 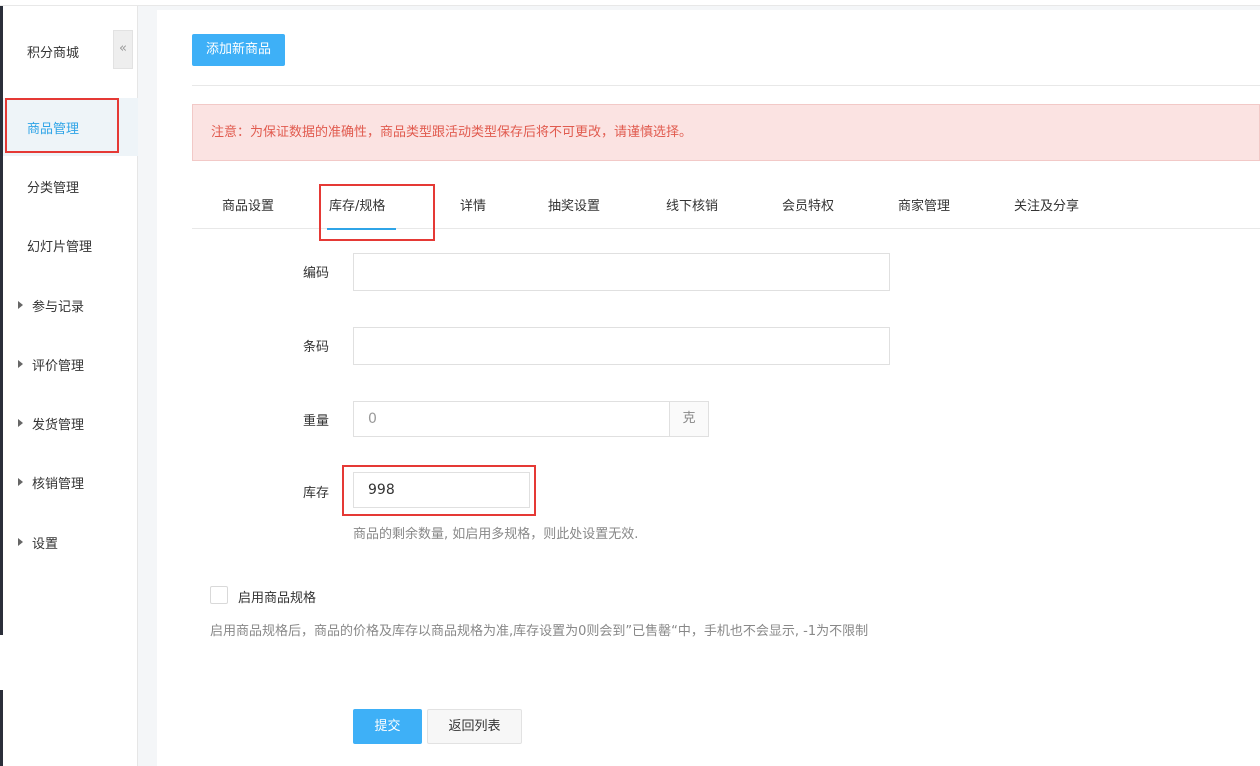 I want to click on weight-unit-addon: 克, so click(x=689, y=419).